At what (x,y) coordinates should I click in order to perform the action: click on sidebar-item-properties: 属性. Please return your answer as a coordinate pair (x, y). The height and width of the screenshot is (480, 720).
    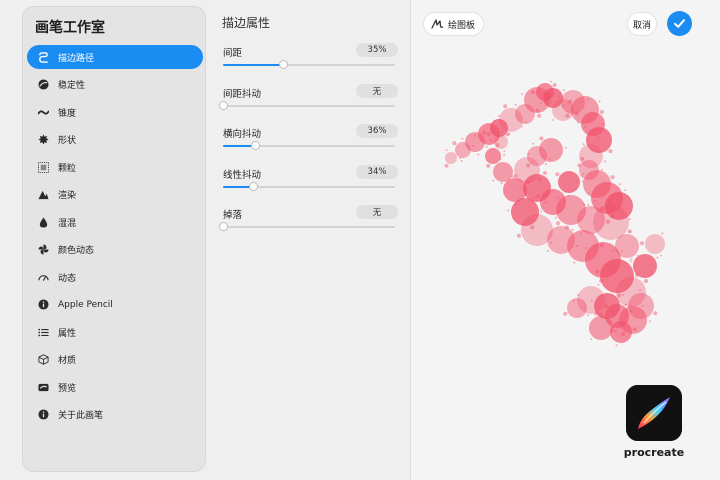
    Looking at the image, I should click on (115, 332).